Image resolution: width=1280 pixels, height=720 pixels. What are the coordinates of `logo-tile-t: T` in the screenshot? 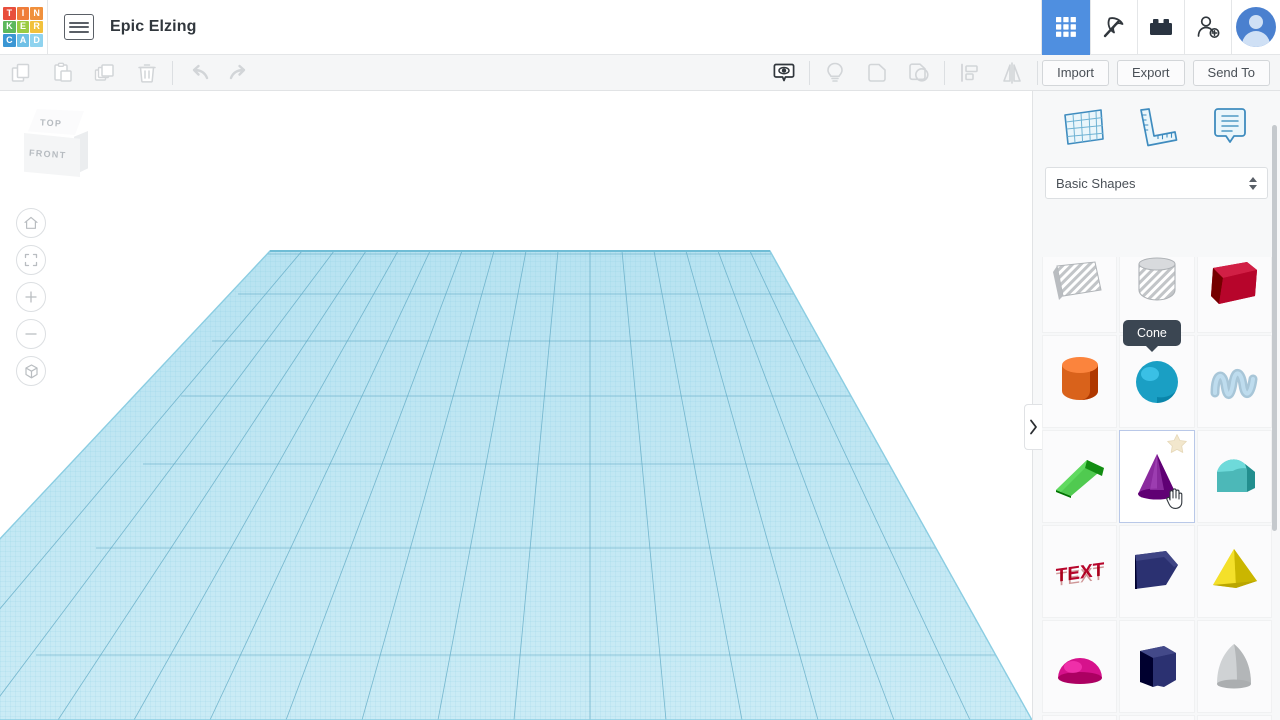 It's located at (9, 13).